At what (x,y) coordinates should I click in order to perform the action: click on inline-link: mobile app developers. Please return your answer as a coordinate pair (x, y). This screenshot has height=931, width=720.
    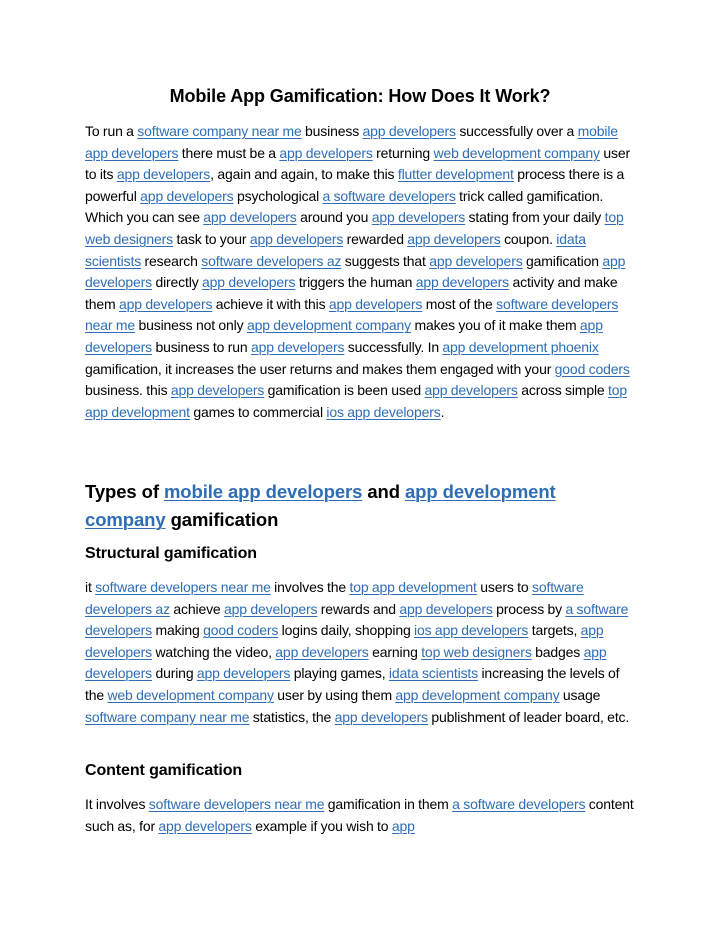
    Looking at the image, I should click on (263, 491).